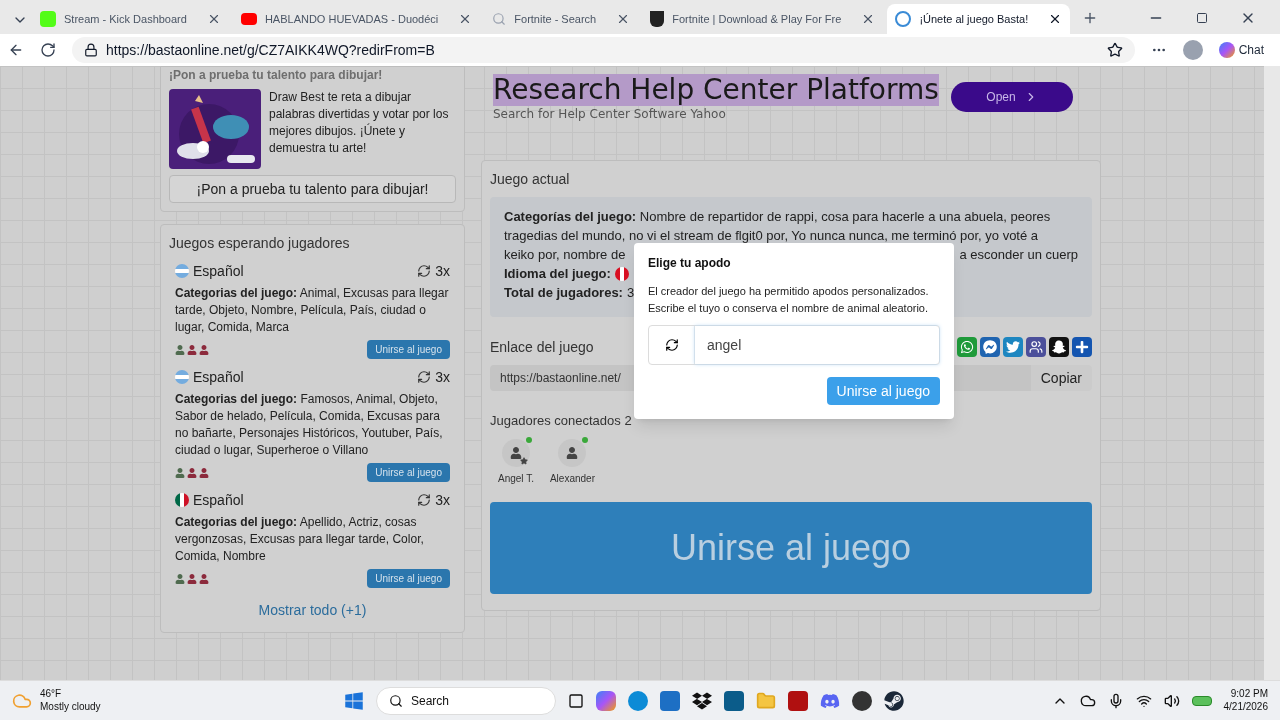  Describe the element at coordinates (772, 236) in the screenshot. I see `categories-line: tragedias del mundo, no vi el stream de flgit0 por, Yo nunca nunca, me terminó por, yo voté a` at that location.